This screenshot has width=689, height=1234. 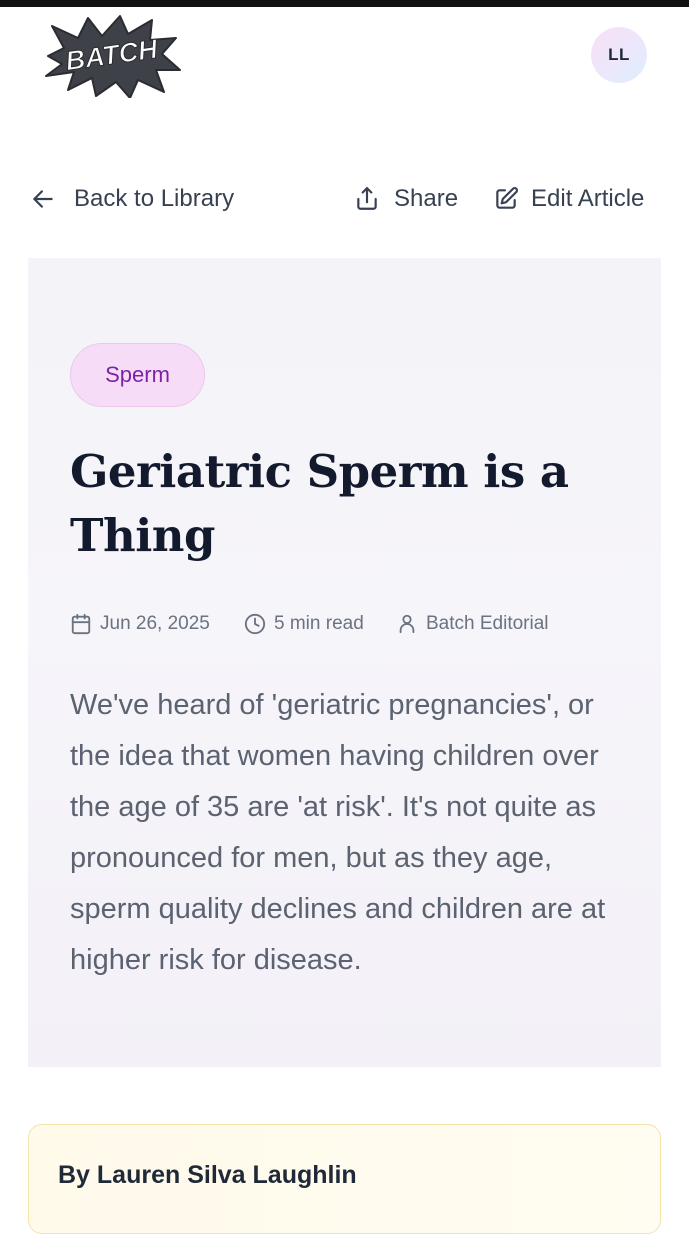 I want to click on batch-logo: BATCH, so click(x=111, y=56).